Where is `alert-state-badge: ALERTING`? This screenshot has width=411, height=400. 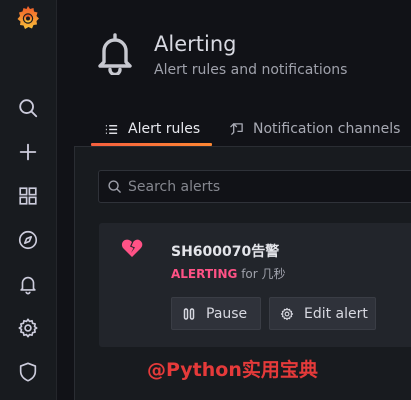 alert-state-badge: ALERTING is located at coordinates (204, 274).